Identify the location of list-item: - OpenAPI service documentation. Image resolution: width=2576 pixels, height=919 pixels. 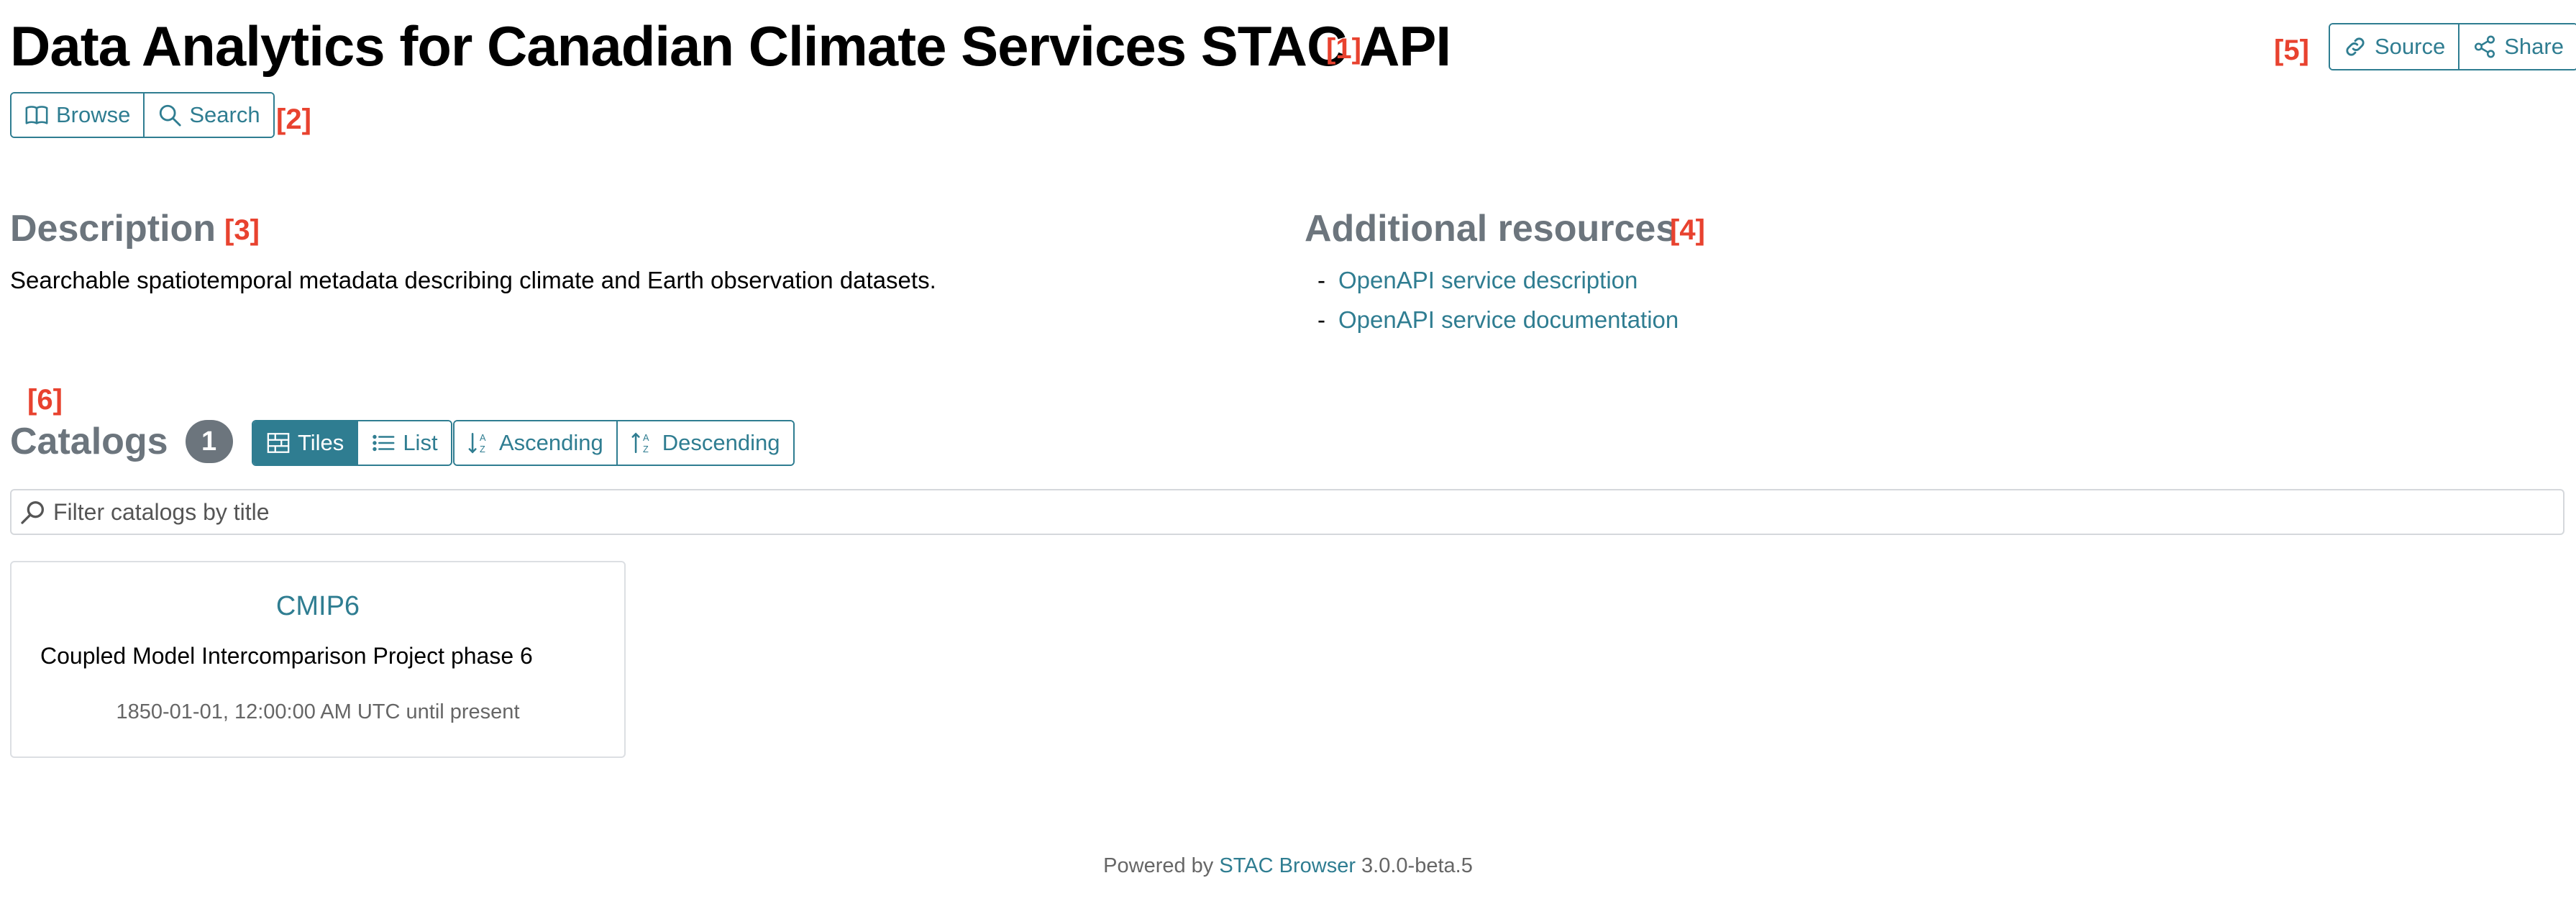
(1497, 320).